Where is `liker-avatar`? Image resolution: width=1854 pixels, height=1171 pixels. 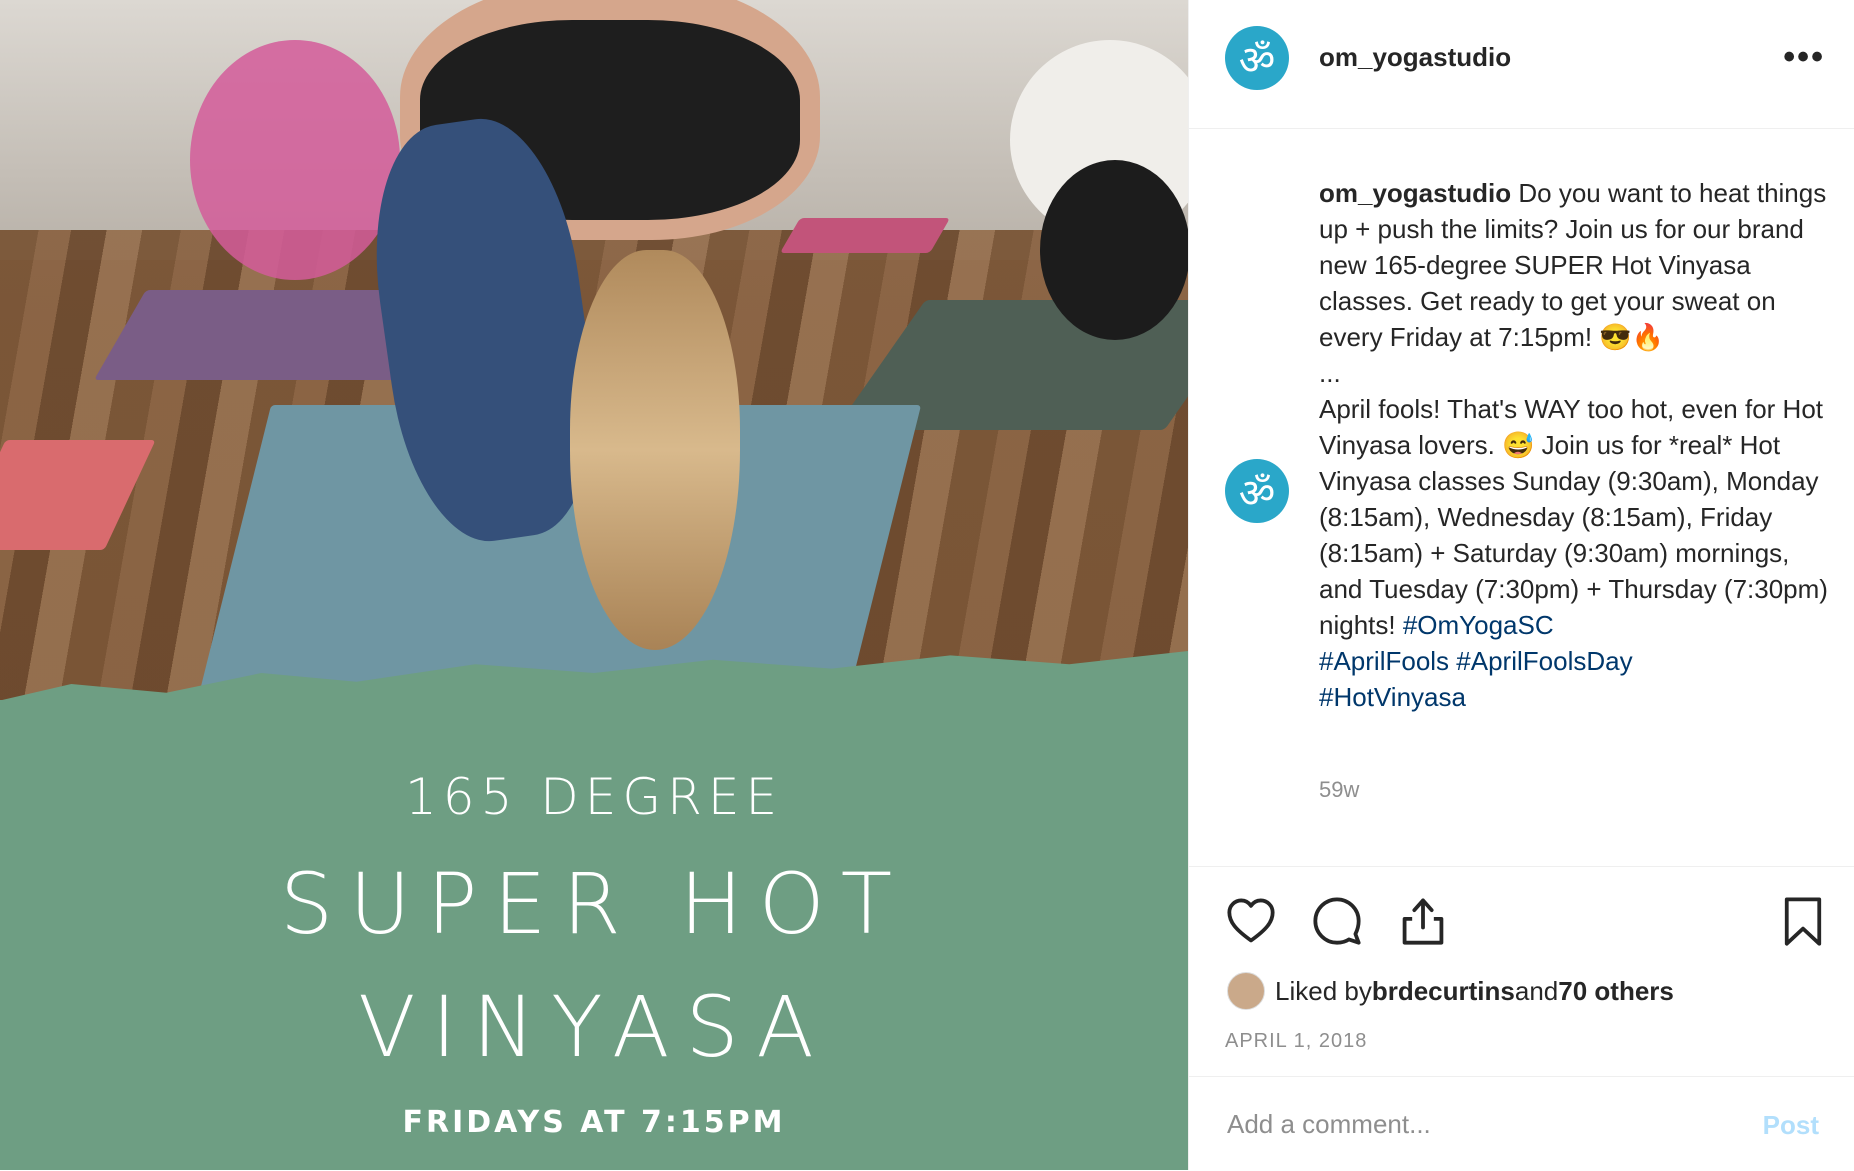
liker-avatar is located at coordinates (1246, 991).